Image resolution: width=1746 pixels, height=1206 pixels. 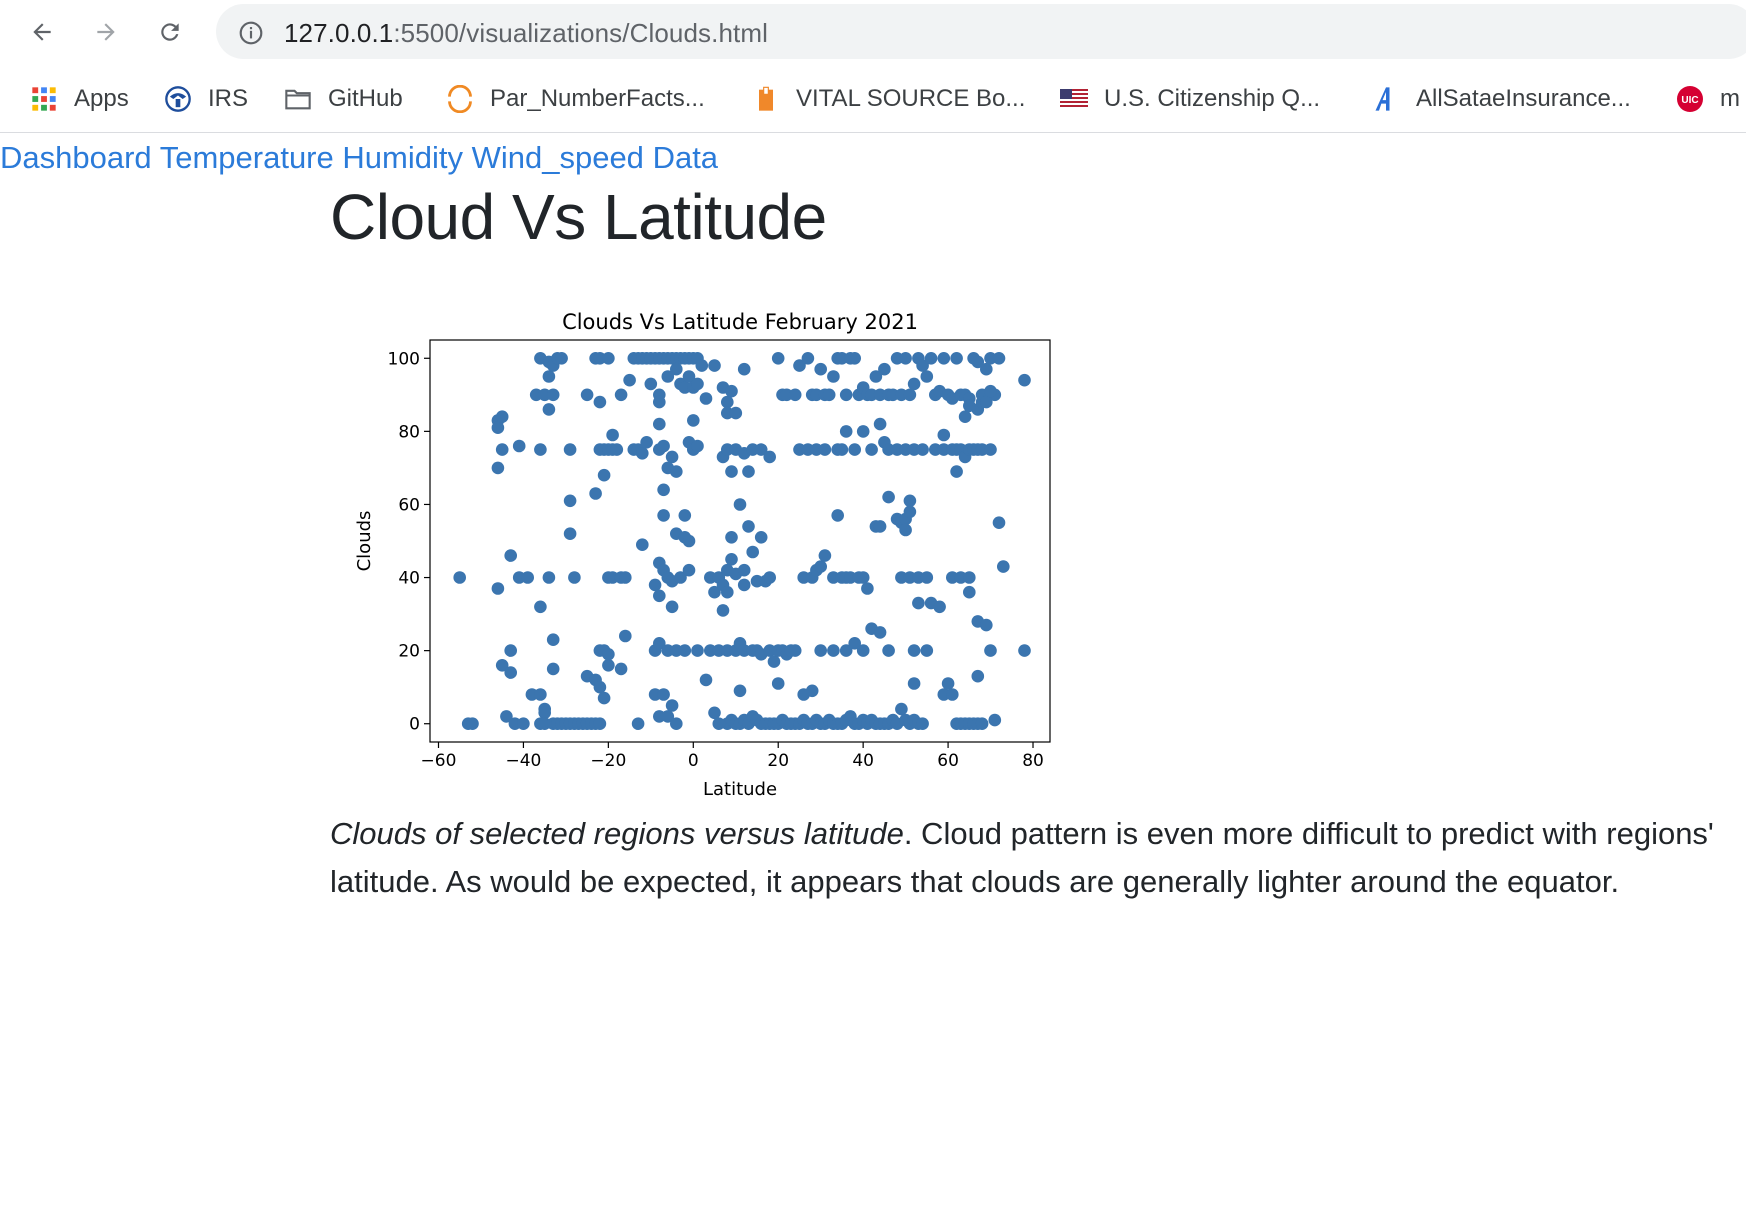 I want to click on folder-icon, so click(x=298, y=99).